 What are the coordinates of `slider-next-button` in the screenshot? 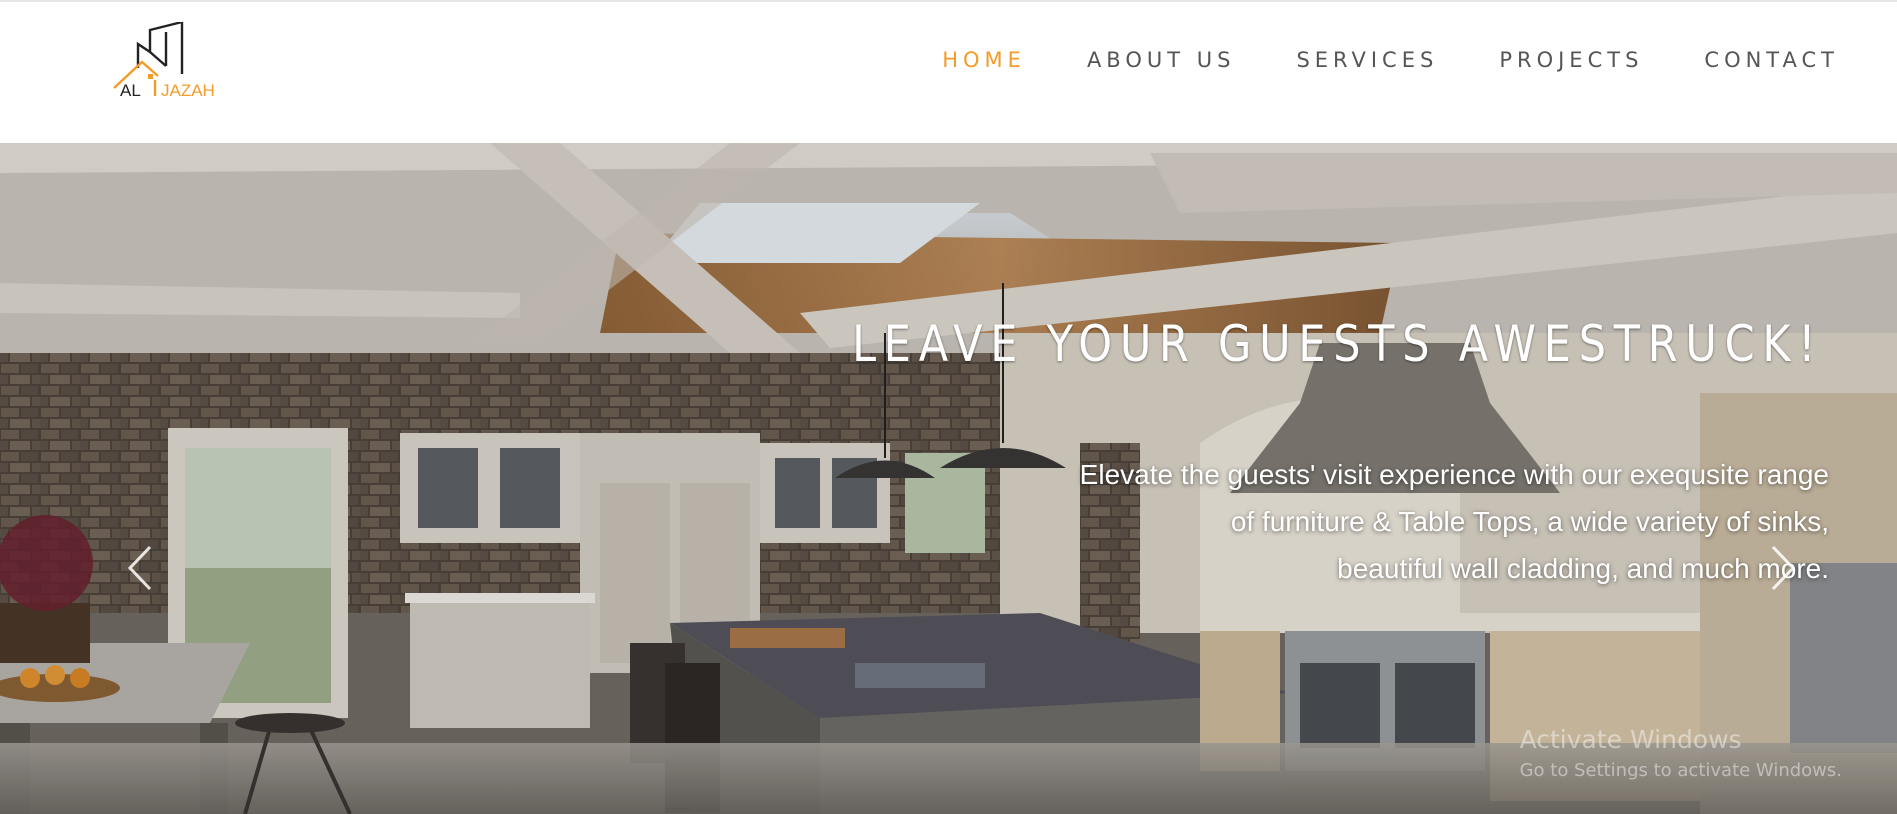 It's located at (1782, 568).